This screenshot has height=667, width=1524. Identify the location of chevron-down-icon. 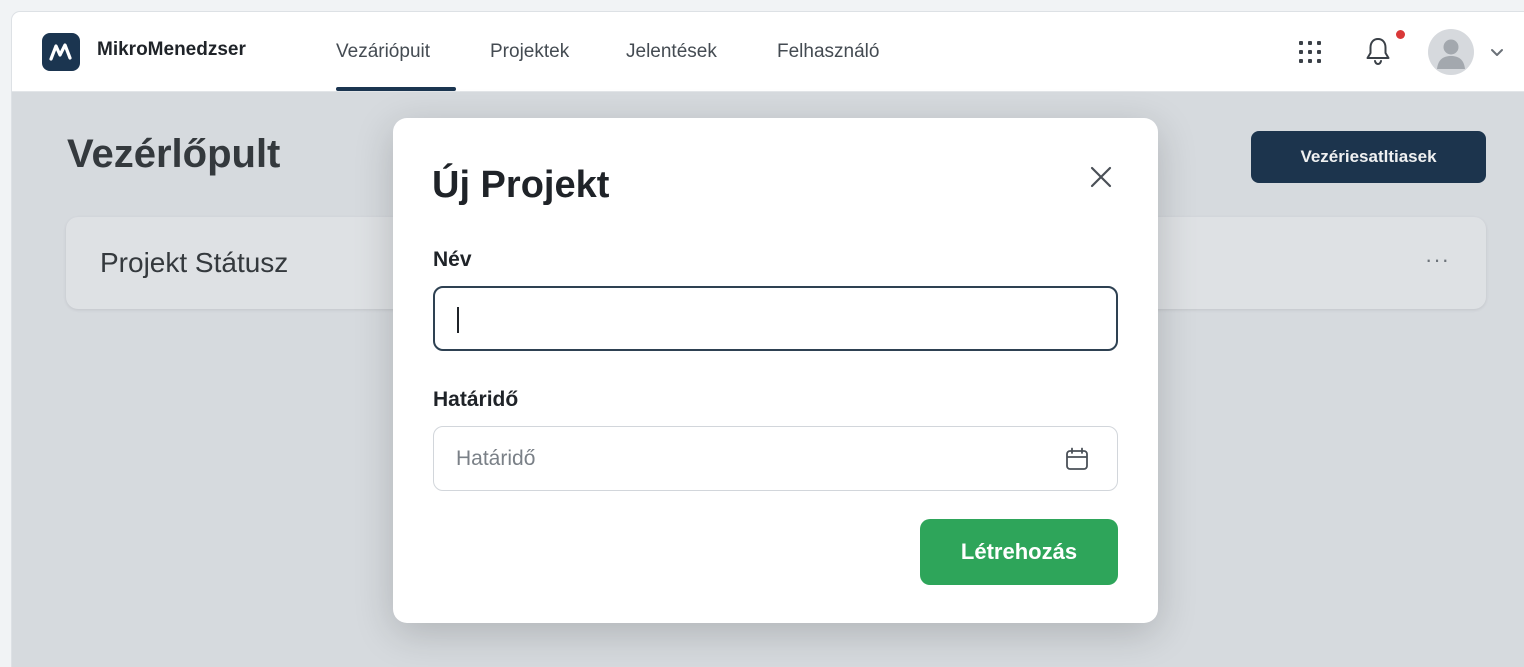
(1497, 52).